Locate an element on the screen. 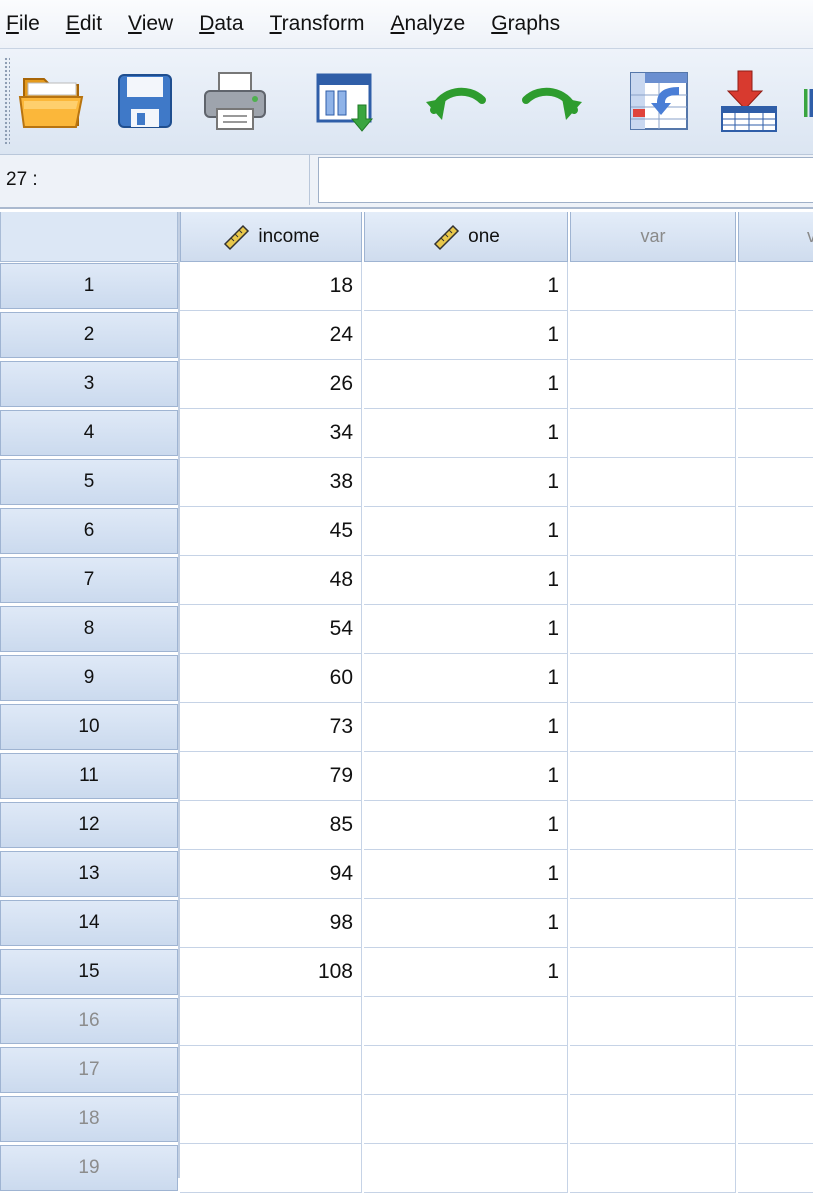 Image resolution: width=813 pixels, height=1193 pixels. column-header-var: var is located at coordinates (653, 237).